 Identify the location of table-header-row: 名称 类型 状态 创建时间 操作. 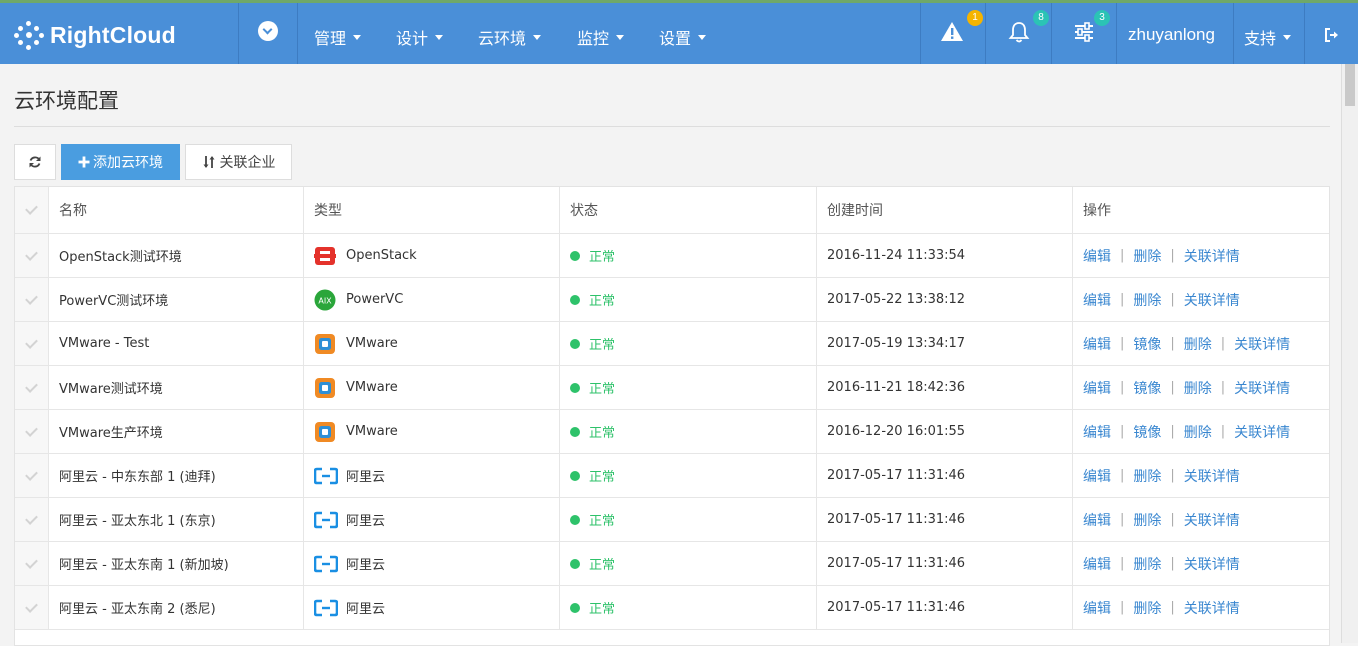
(672, 210).